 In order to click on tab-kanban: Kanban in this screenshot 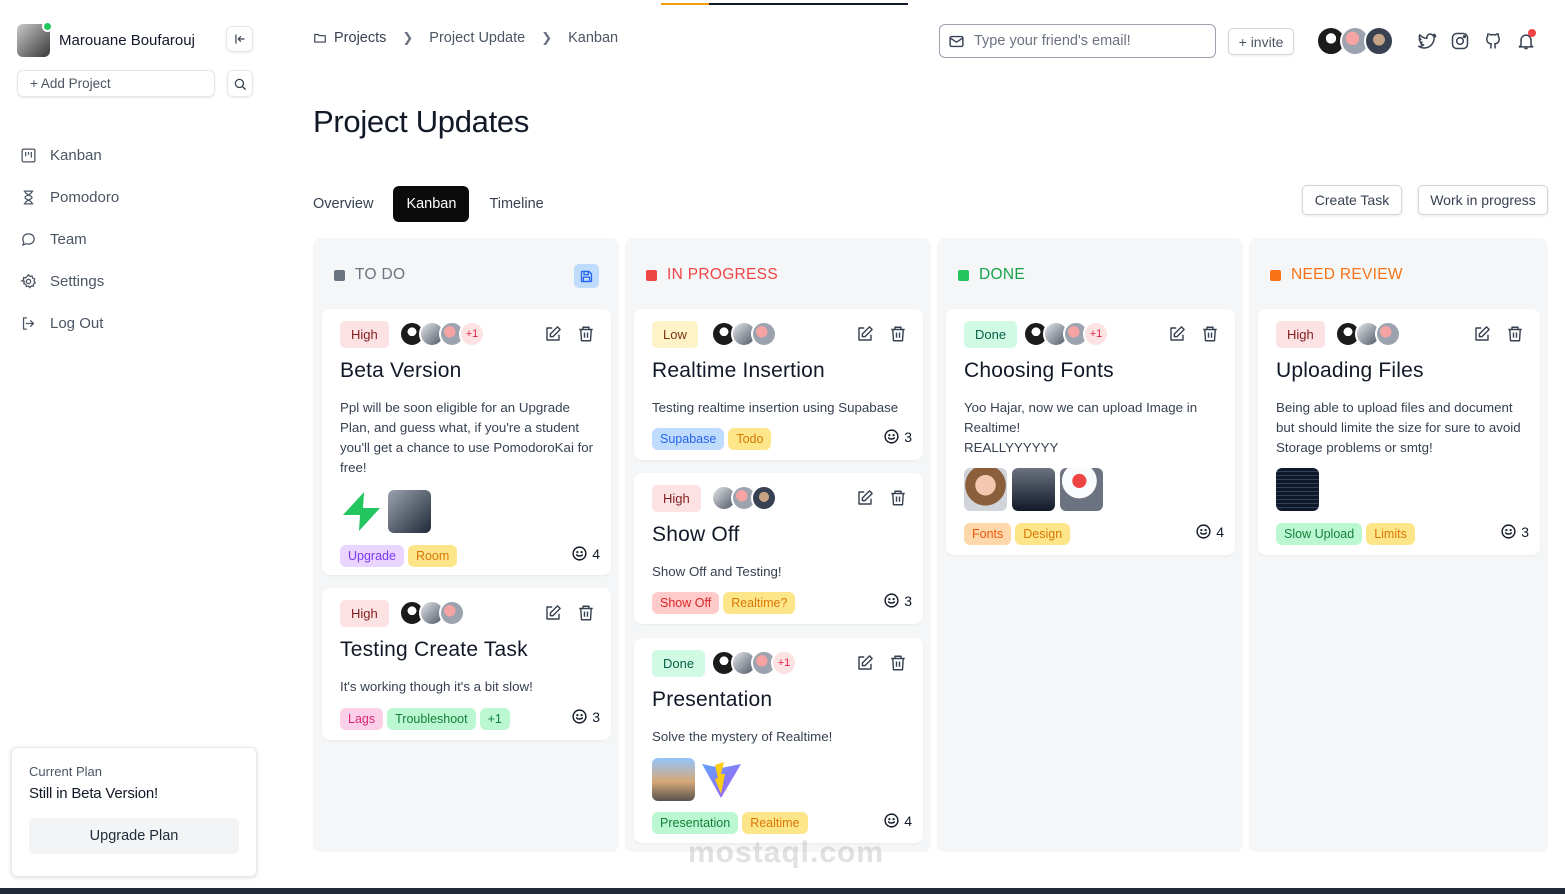, I will do `click(431, 204)`.